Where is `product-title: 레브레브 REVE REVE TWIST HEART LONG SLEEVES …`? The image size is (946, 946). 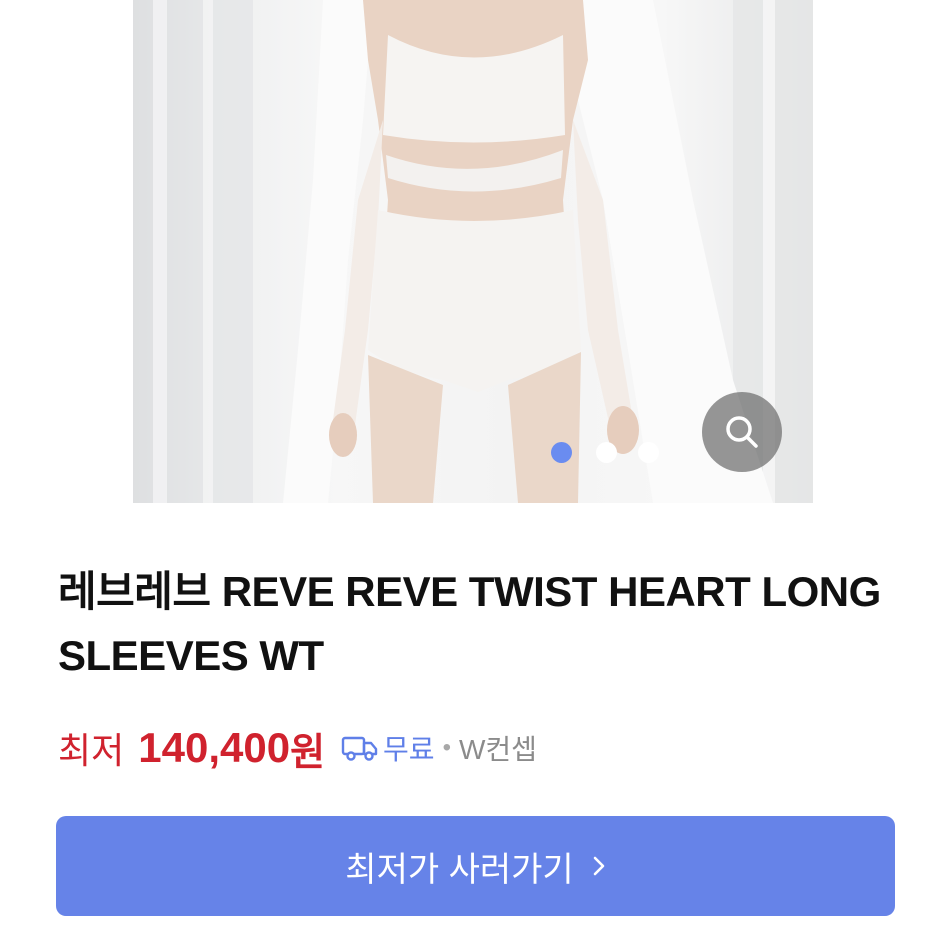
product-title: 레브레브 REVE REVE TWIST HEART LONG SLEEVES … is located at coordinates (469, 623).